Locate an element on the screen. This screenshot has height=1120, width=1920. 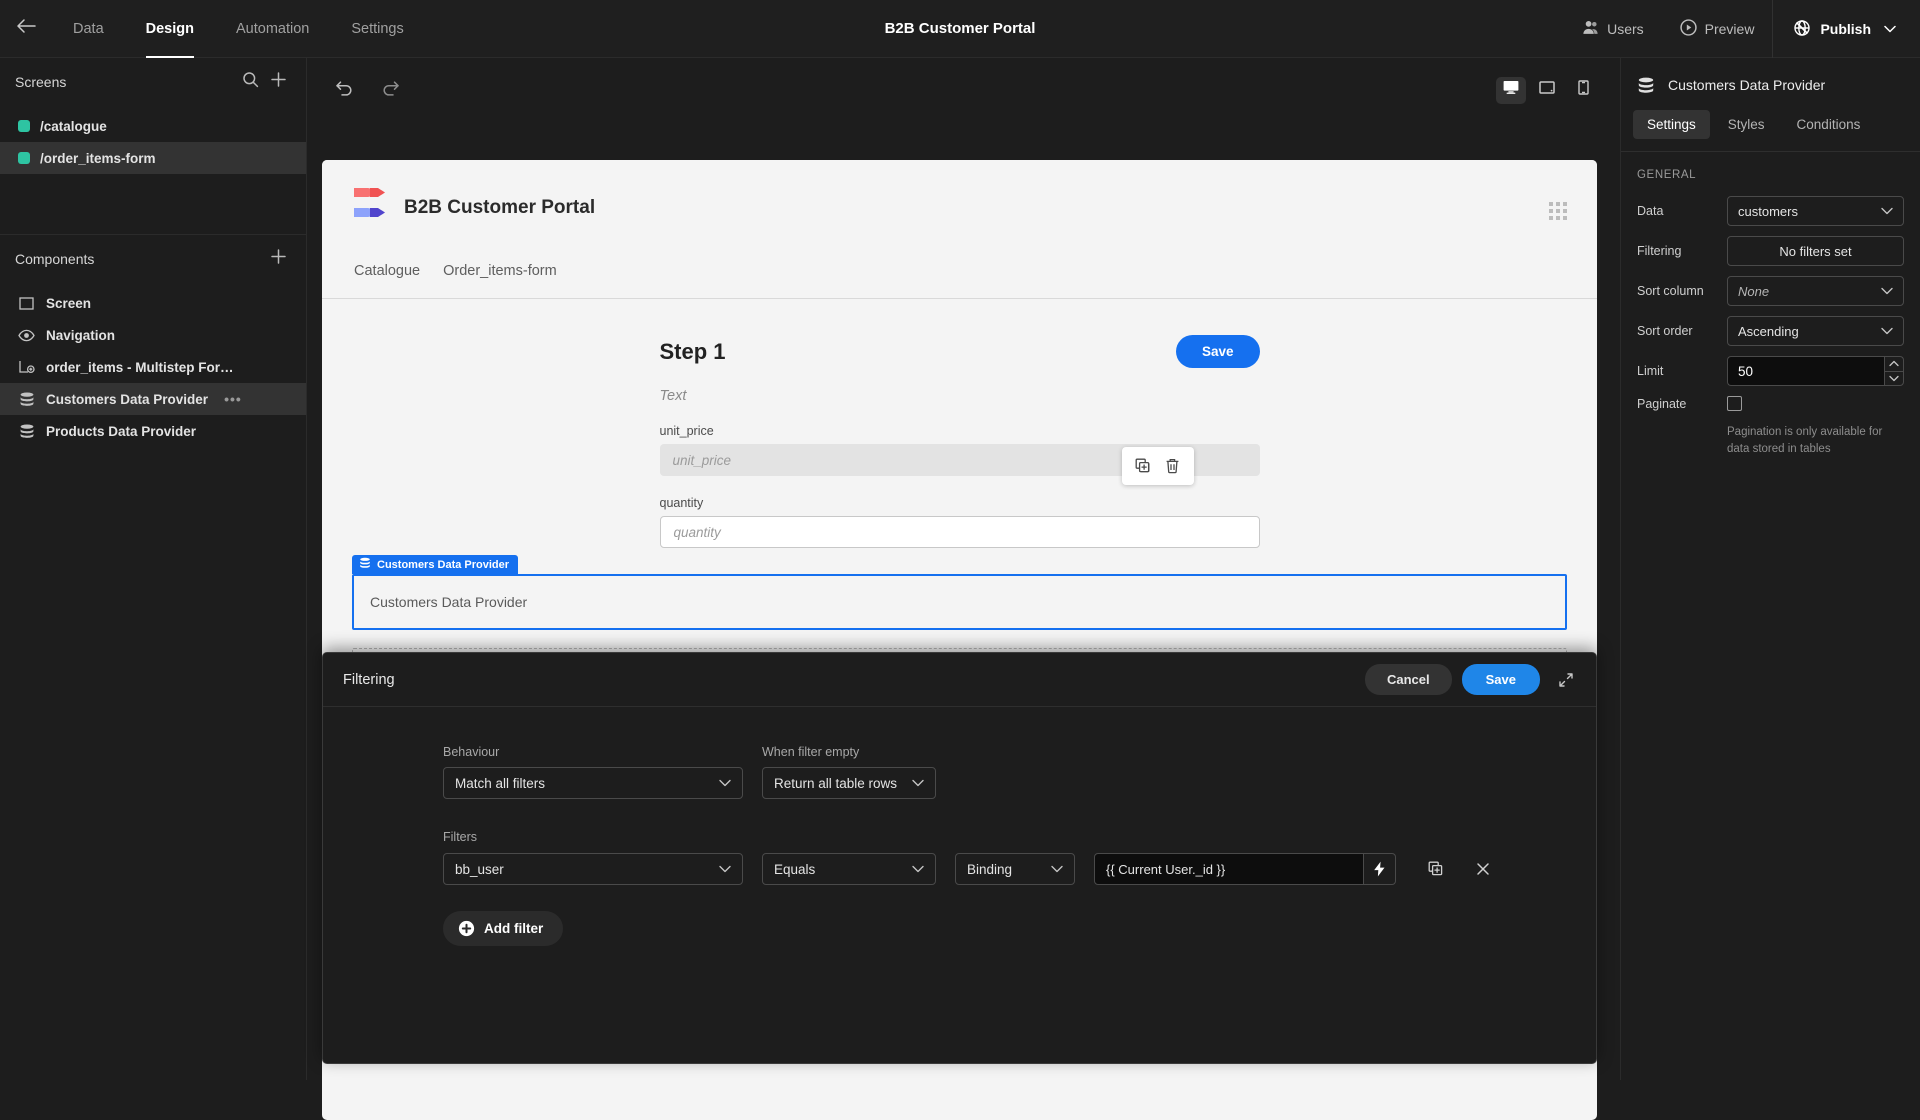
tab-settings: Settings is located at coordinates (1671, 124).